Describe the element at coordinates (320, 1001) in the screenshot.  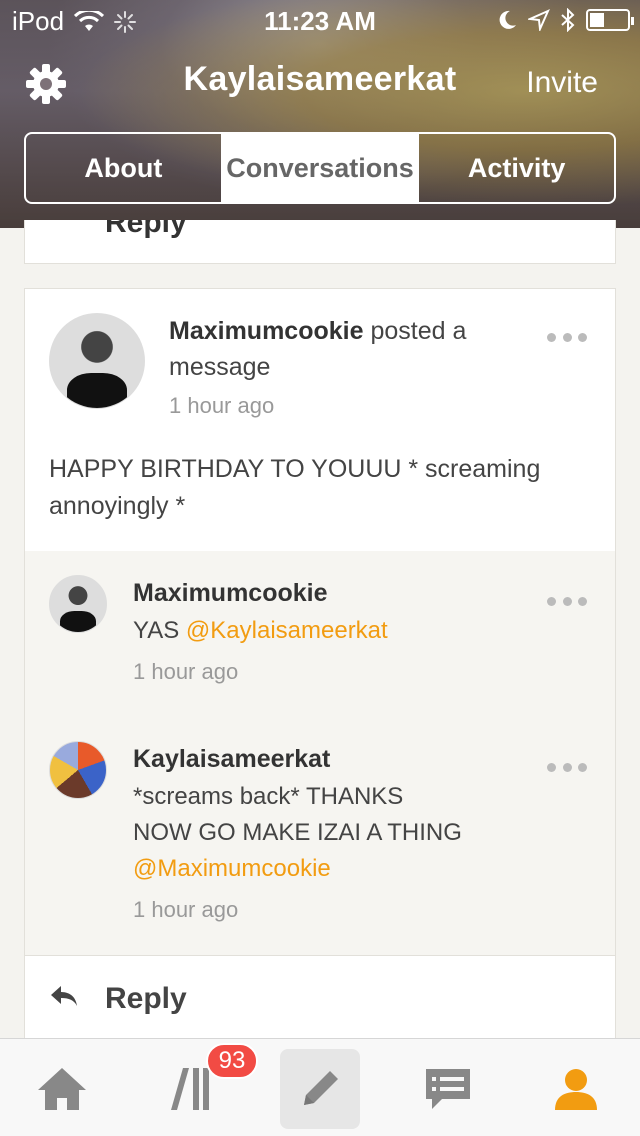
I see `reply-button: Reply` at that location.